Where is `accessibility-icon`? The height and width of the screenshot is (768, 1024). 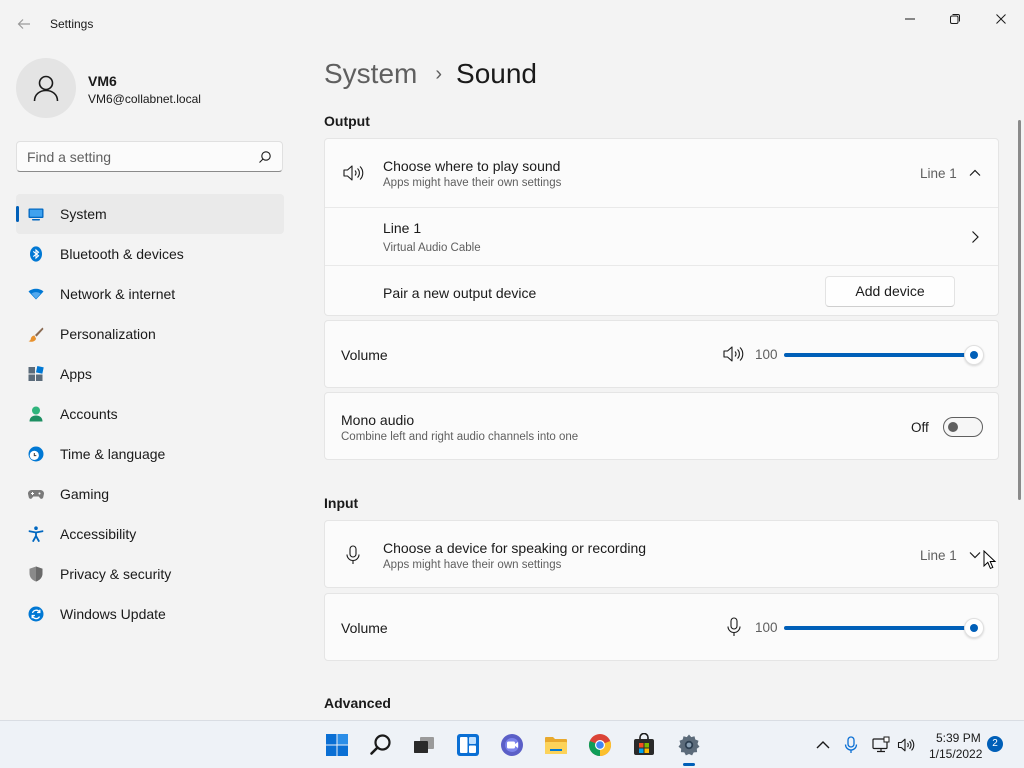
accessibility-icon is located at coordinates (36, 534).